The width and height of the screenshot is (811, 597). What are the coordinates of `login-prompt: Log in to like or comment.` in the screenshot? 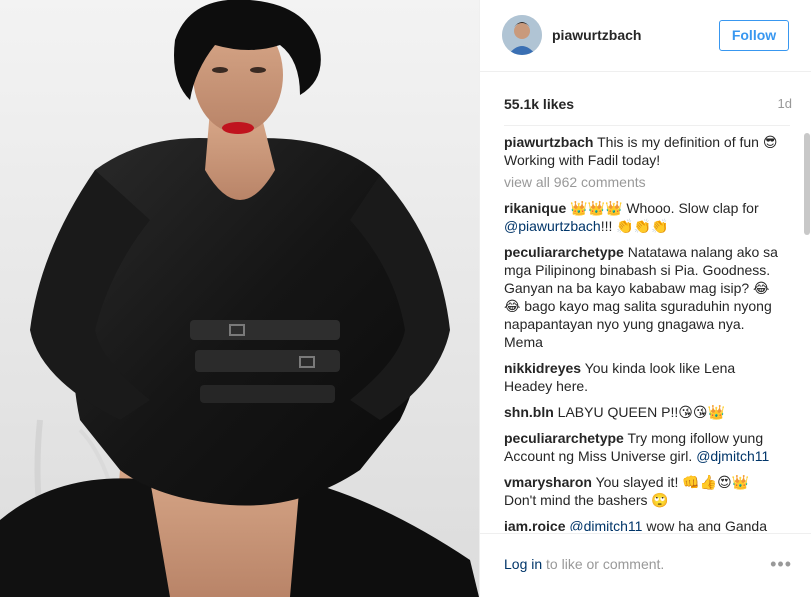 It's located at (584, 564).